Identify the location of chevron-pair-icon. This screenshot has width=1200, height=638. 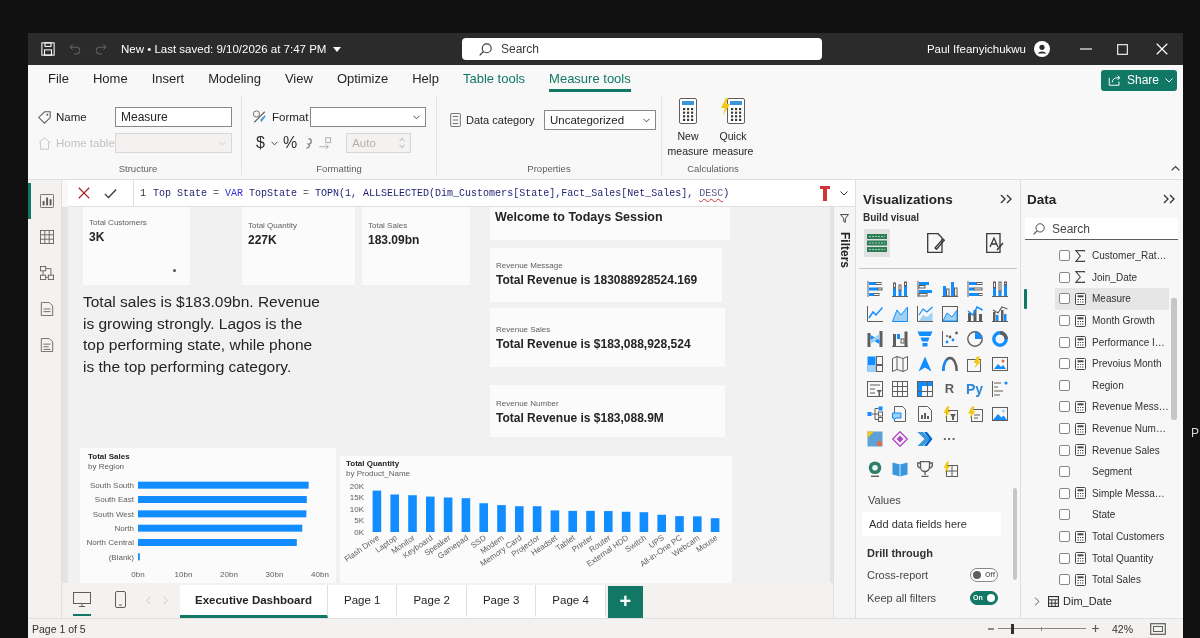
(924, 438).